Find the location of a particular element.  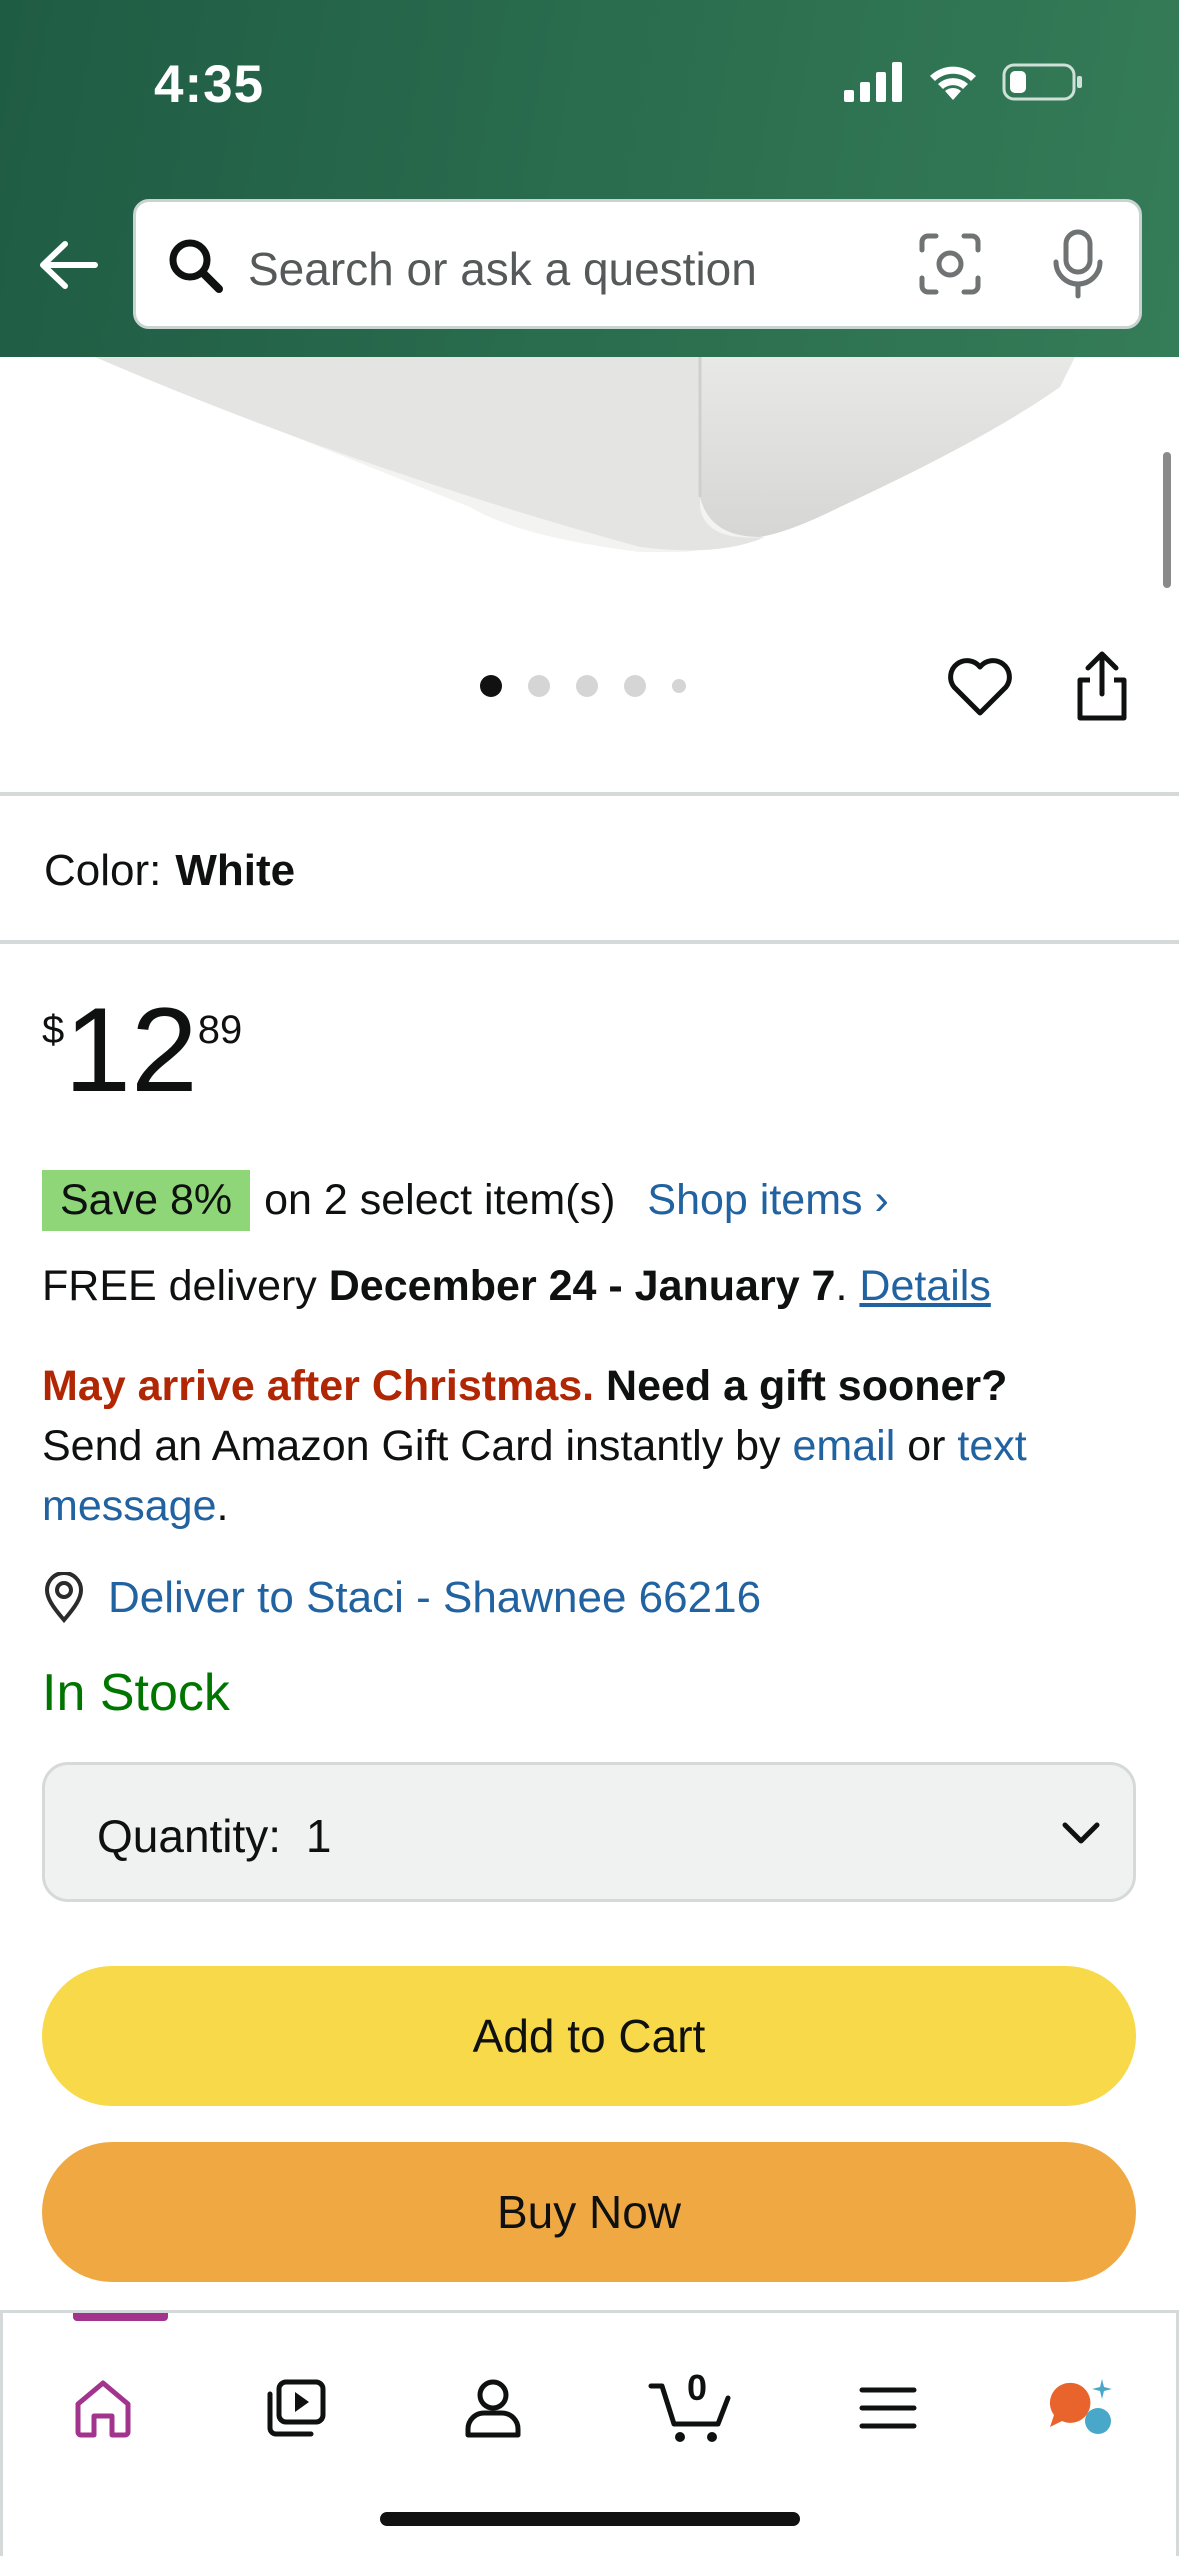

cellular-signal-icon is located at coordinates (873, 82).